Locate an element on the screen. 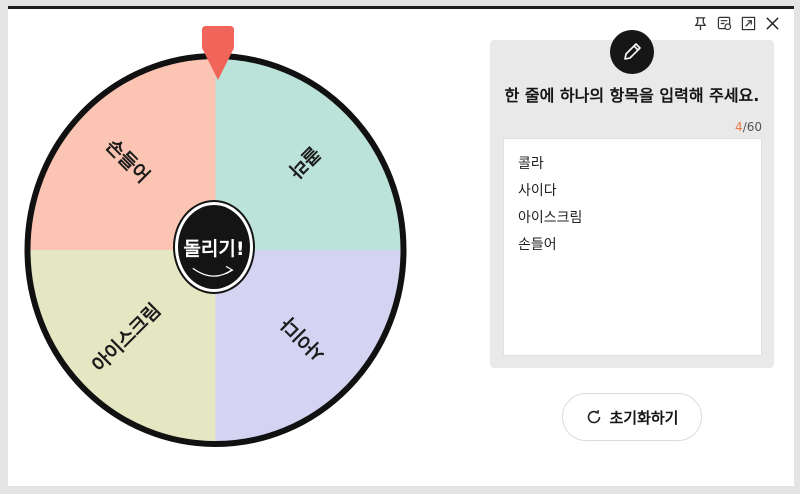  panel-instruction: 한 줄에 하나의 항목을 입력해 주세요. is located at coordinates (632, 95).